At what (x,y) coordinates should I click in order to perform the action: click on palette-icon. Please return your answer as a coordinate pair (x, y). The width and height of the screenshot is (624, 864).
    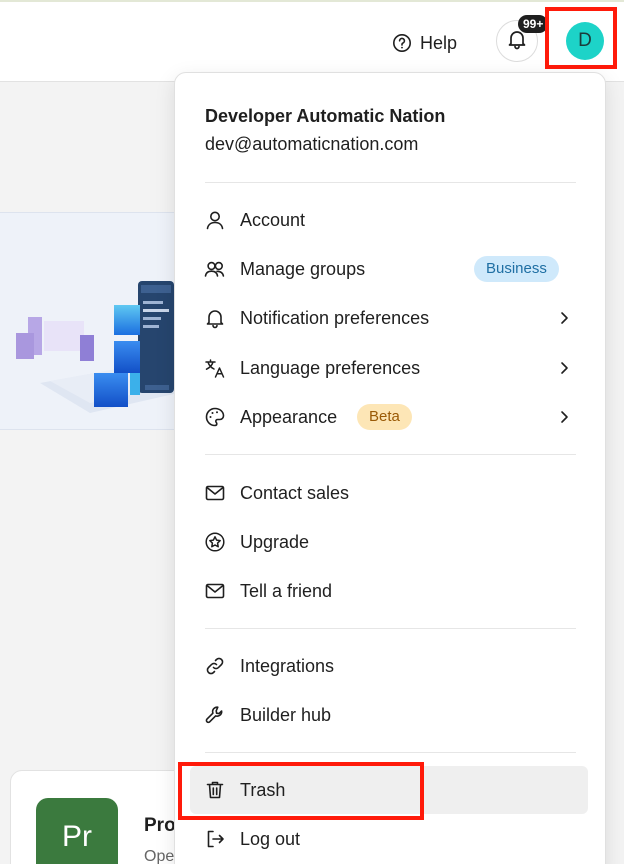
    Looking at the image, I should click on (215, 417).